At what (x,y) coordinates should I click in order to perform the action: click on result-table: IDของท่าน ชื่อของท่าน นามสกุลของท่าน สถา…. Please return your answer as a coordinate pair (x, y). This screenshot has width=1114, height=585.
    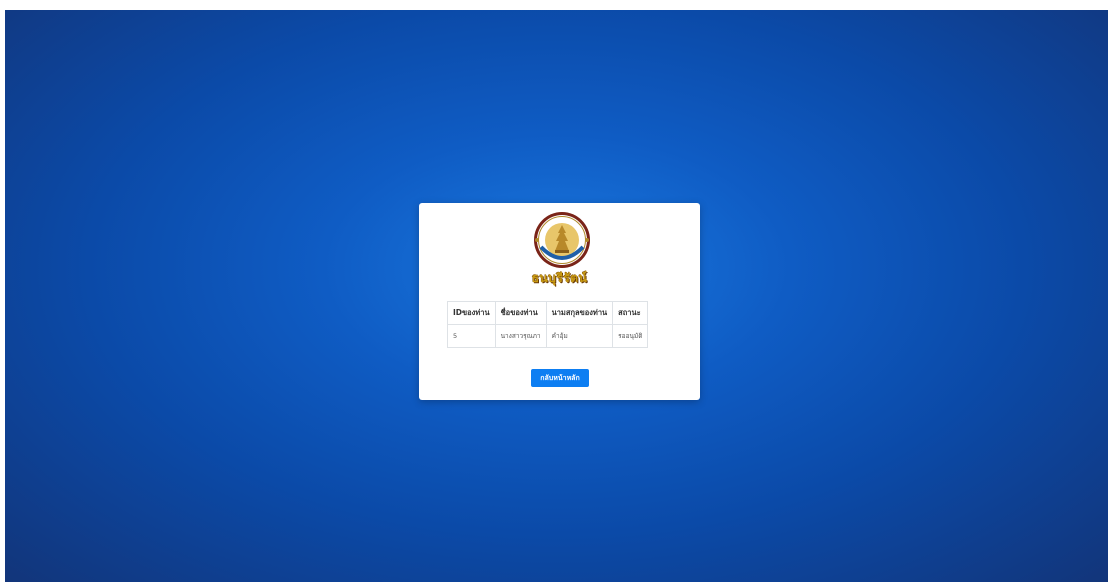
    Looking at the image, I should click on (548, 324).